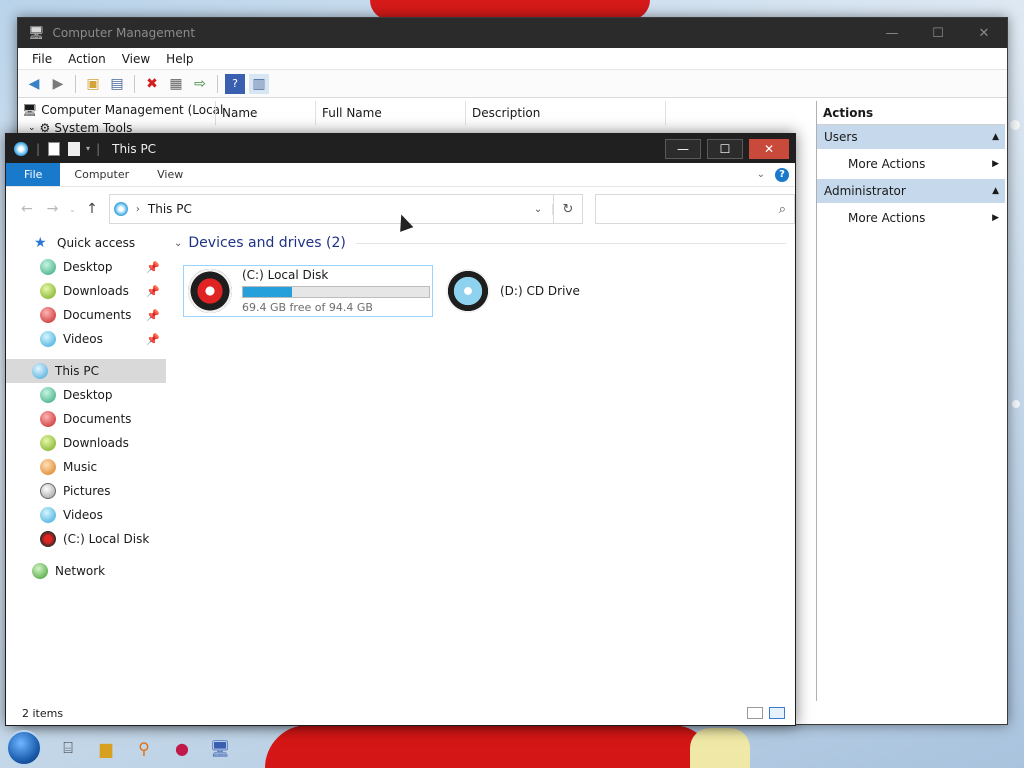  Describe the element at coordinates (566, 113) in the screenshot. I see `column-header-description: Description` at that location.